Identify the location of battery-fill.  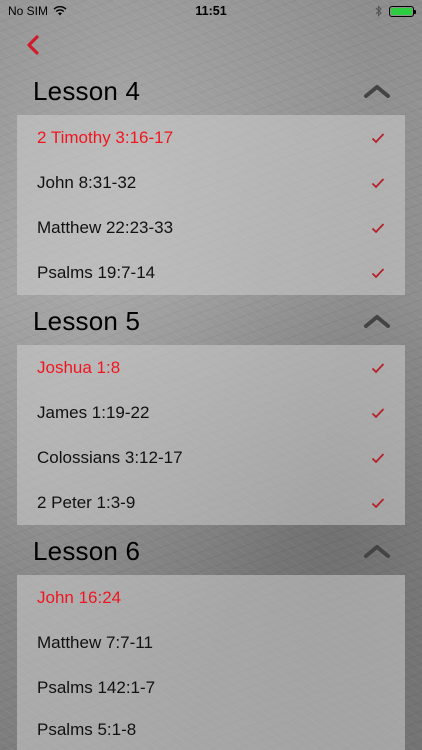
(401, 11).